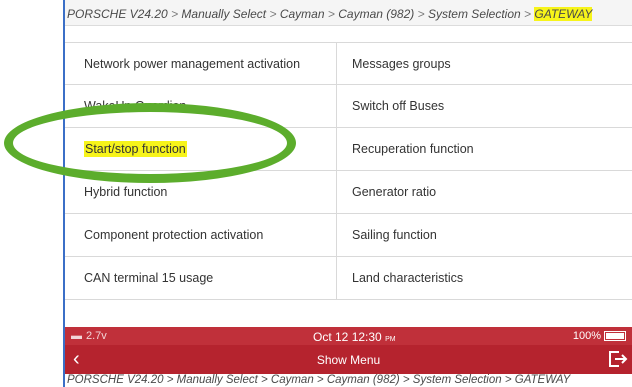  I want to click on function-messages-groups: Messages groups, so click(484, 63).